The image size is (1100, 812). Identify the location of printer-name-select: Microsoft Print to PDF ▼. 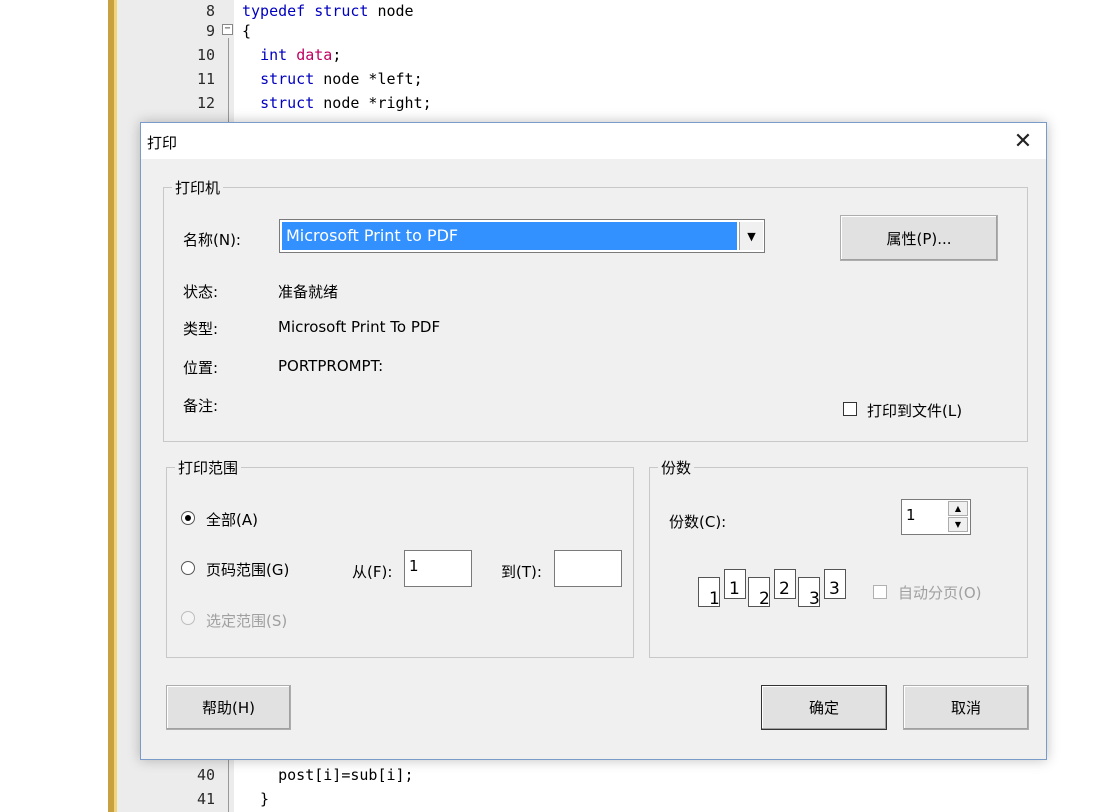
(522, 236).